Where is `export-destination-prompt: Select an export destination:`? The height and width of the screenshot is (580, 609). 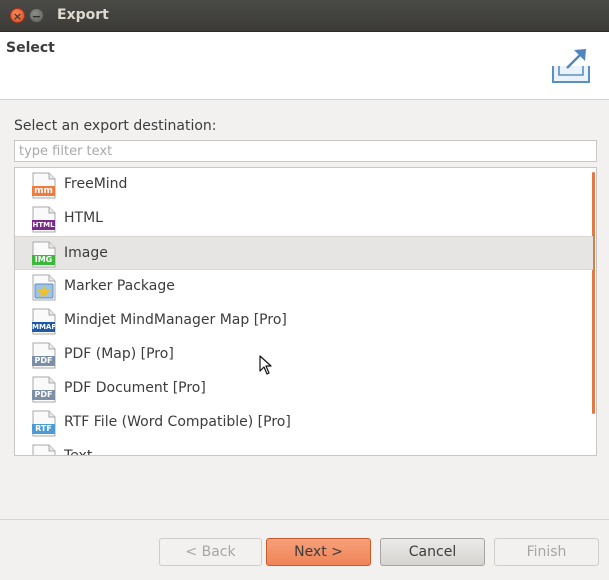
export-destination-prompt: Select an export destination: is located at coordinates (115, 126).